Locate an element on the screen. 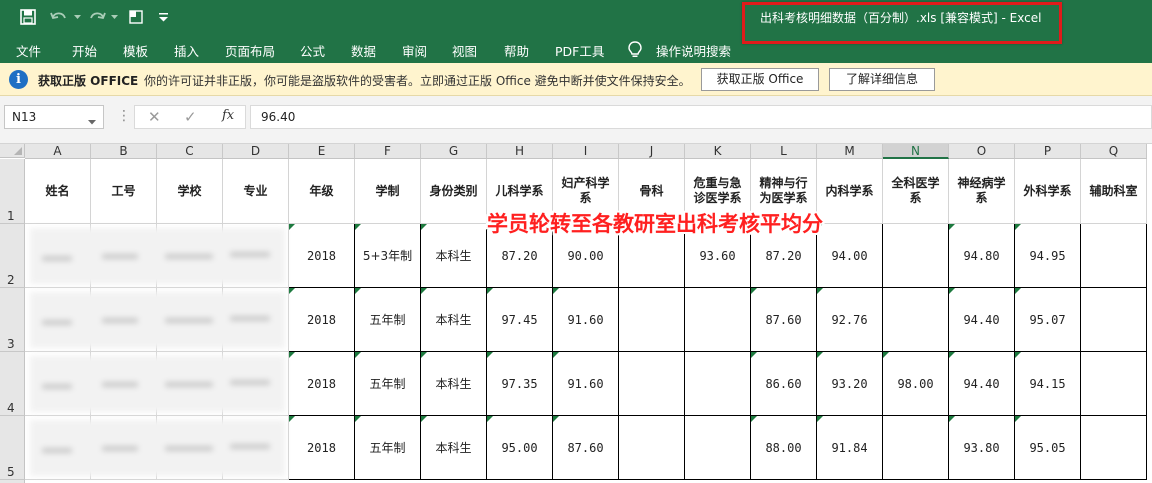 Image resolution: width=1152 pixels, height=483 pixels. header-cell: 神经病学系 is located at coordinates (982, 191).